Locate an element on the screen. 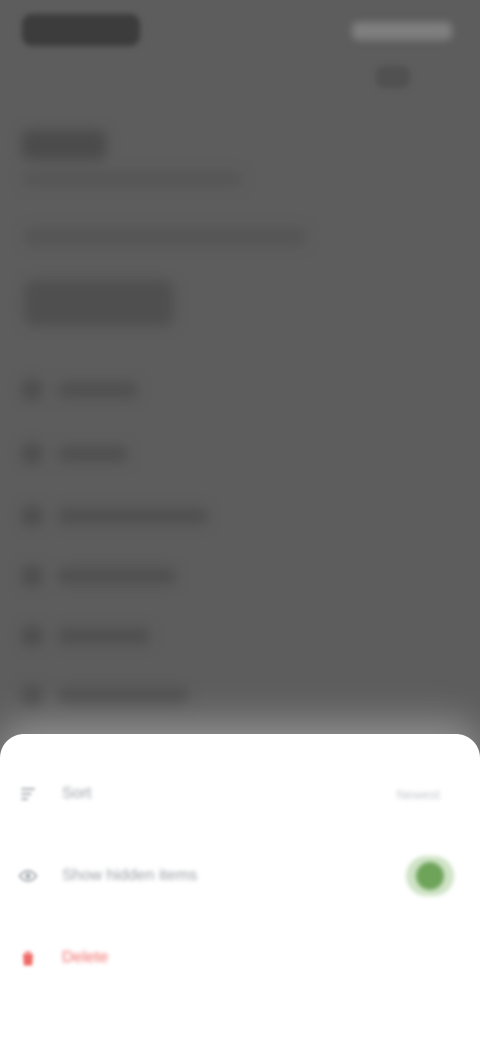 The image size is (480, 1040). eye-icon is located at coordinates (28, 876).